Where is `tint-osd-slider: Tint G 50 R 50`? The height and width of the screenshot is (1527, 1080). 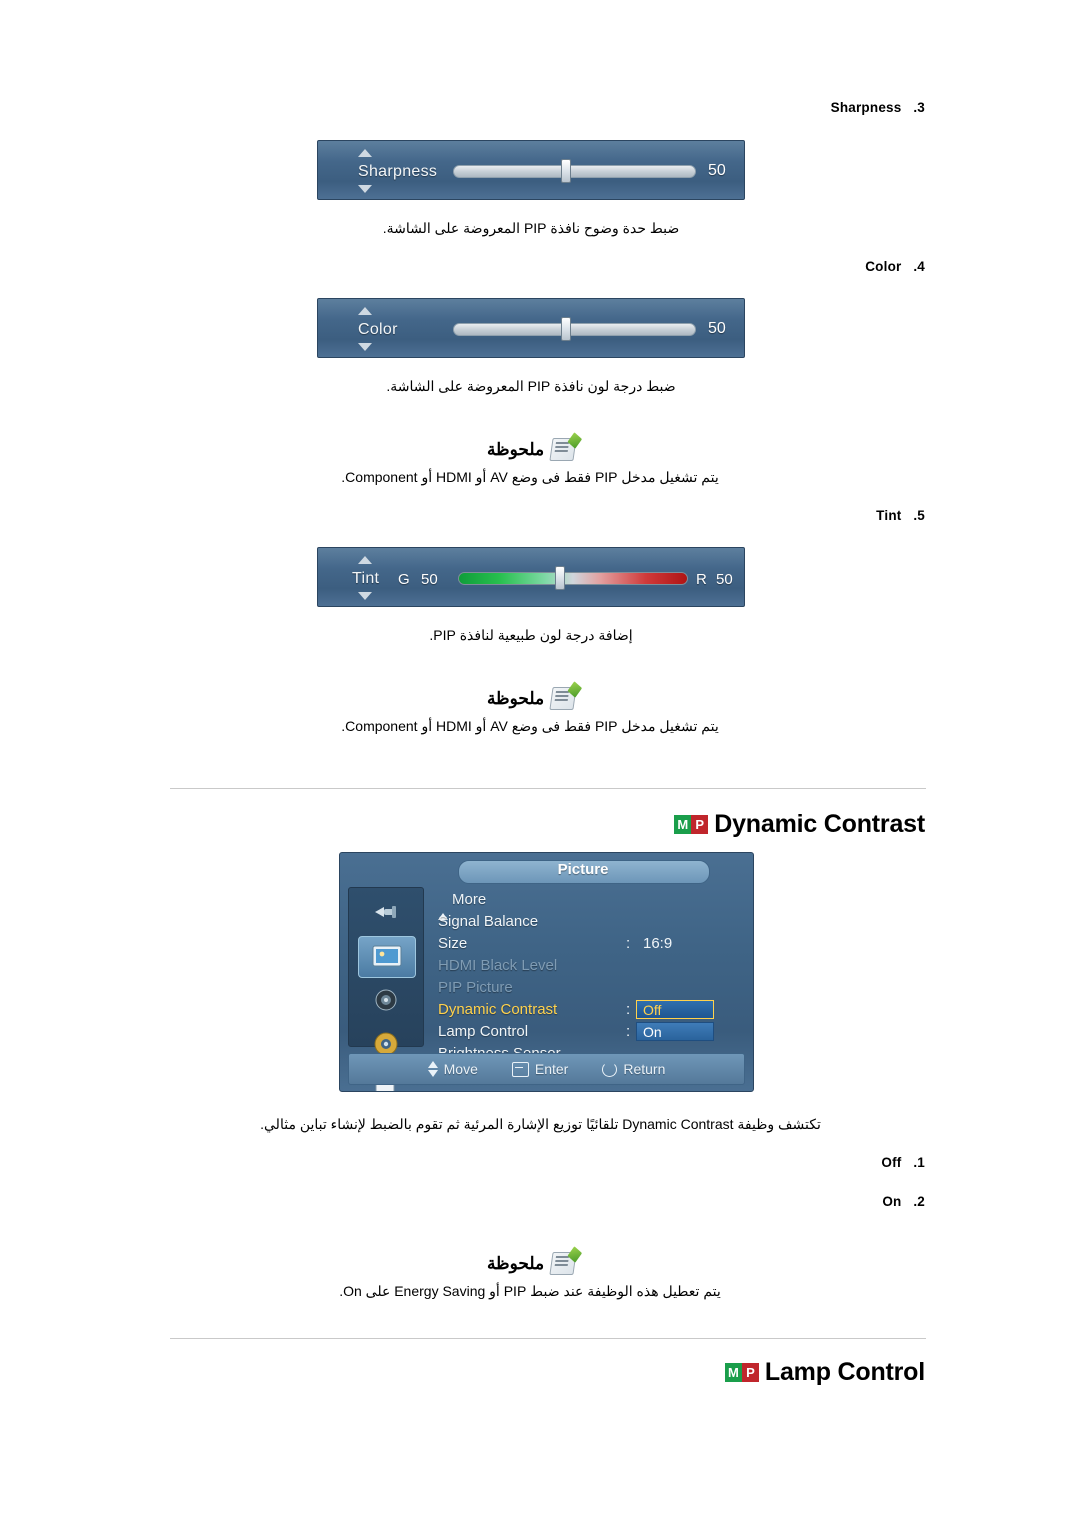
tint-osd-slider: Tint G 50 R 50 is located at coordinates (531, 577).